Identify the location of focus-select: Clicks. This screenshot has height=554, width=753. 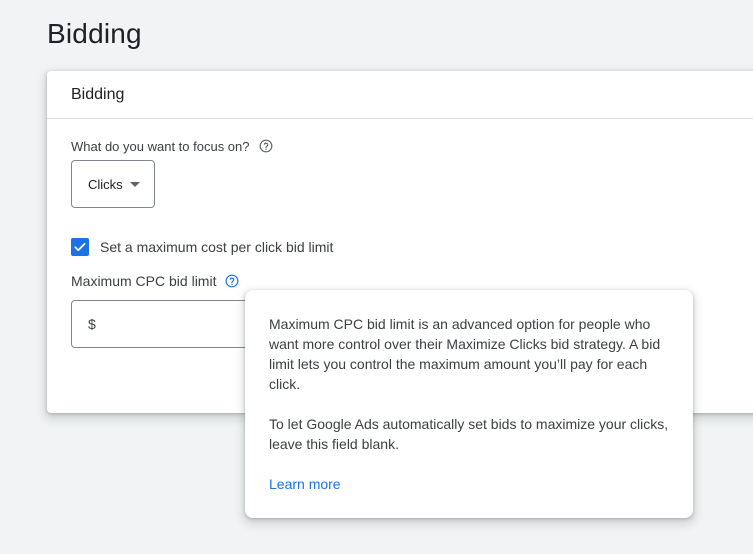
(113, 184).